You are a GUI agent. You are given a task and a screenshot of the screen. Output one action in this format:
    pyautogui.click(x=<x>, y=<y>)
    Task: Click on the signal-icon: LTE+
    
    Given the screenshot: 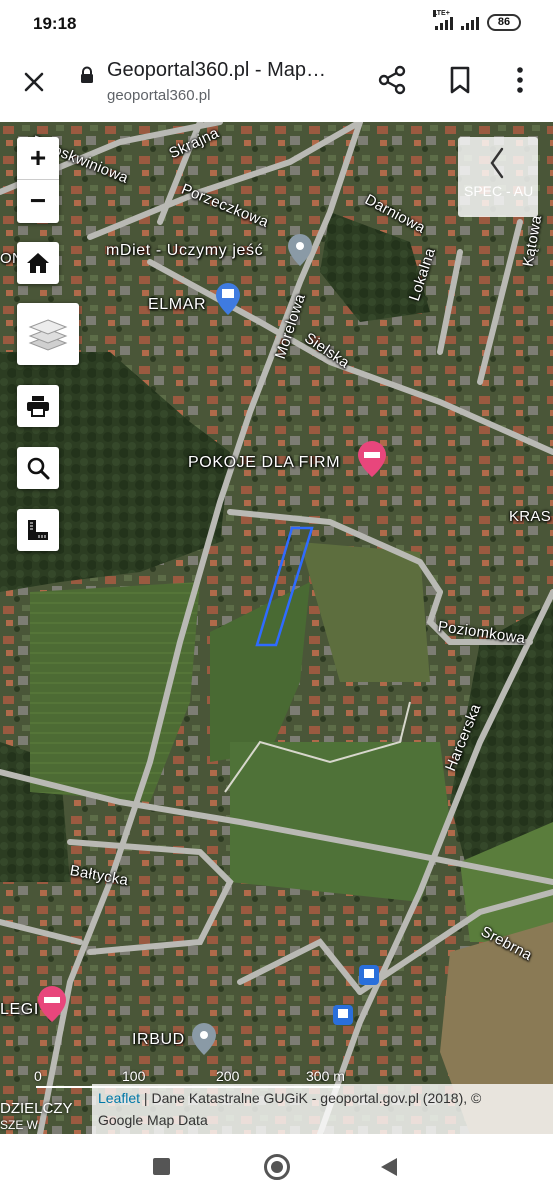 What is the action you would take?
    pyautogui.click(x=443, y=19)
    